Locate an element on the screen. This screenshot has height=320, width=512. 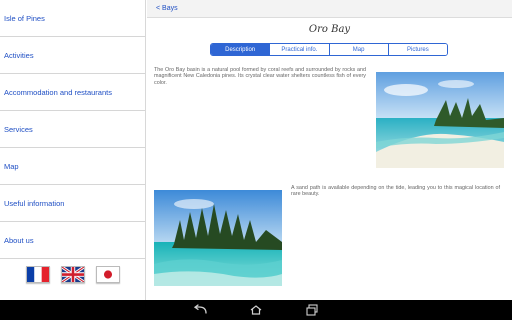
language-selector is located at coordinates (73, 280).